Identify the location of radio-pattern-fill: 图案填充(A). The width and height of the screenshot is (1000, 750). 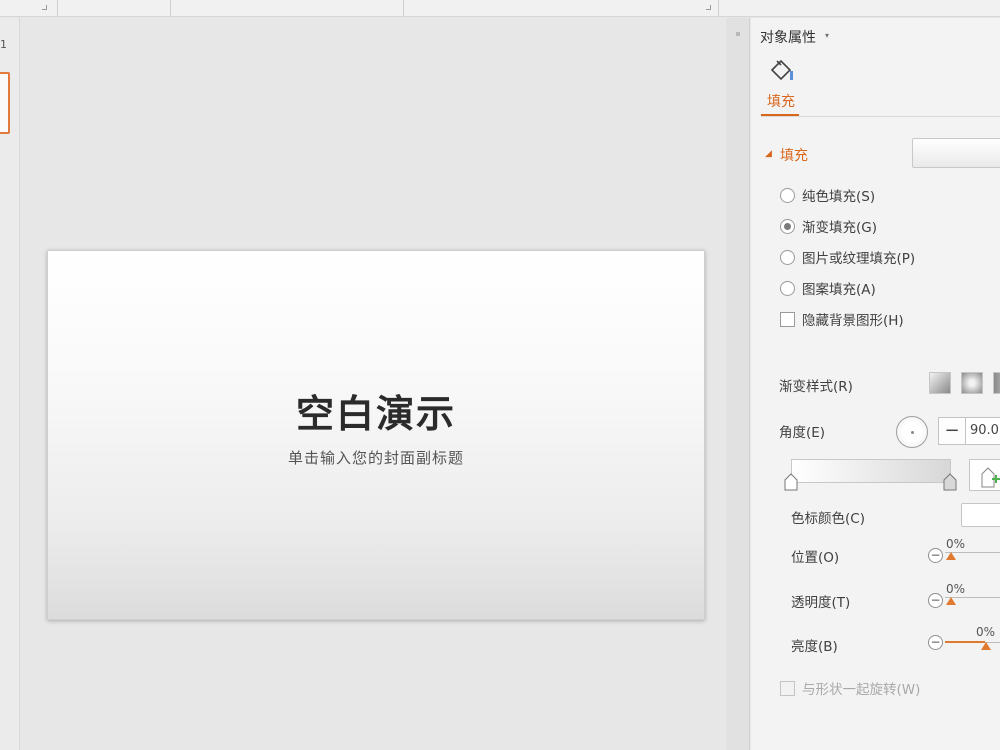
(828, 288).